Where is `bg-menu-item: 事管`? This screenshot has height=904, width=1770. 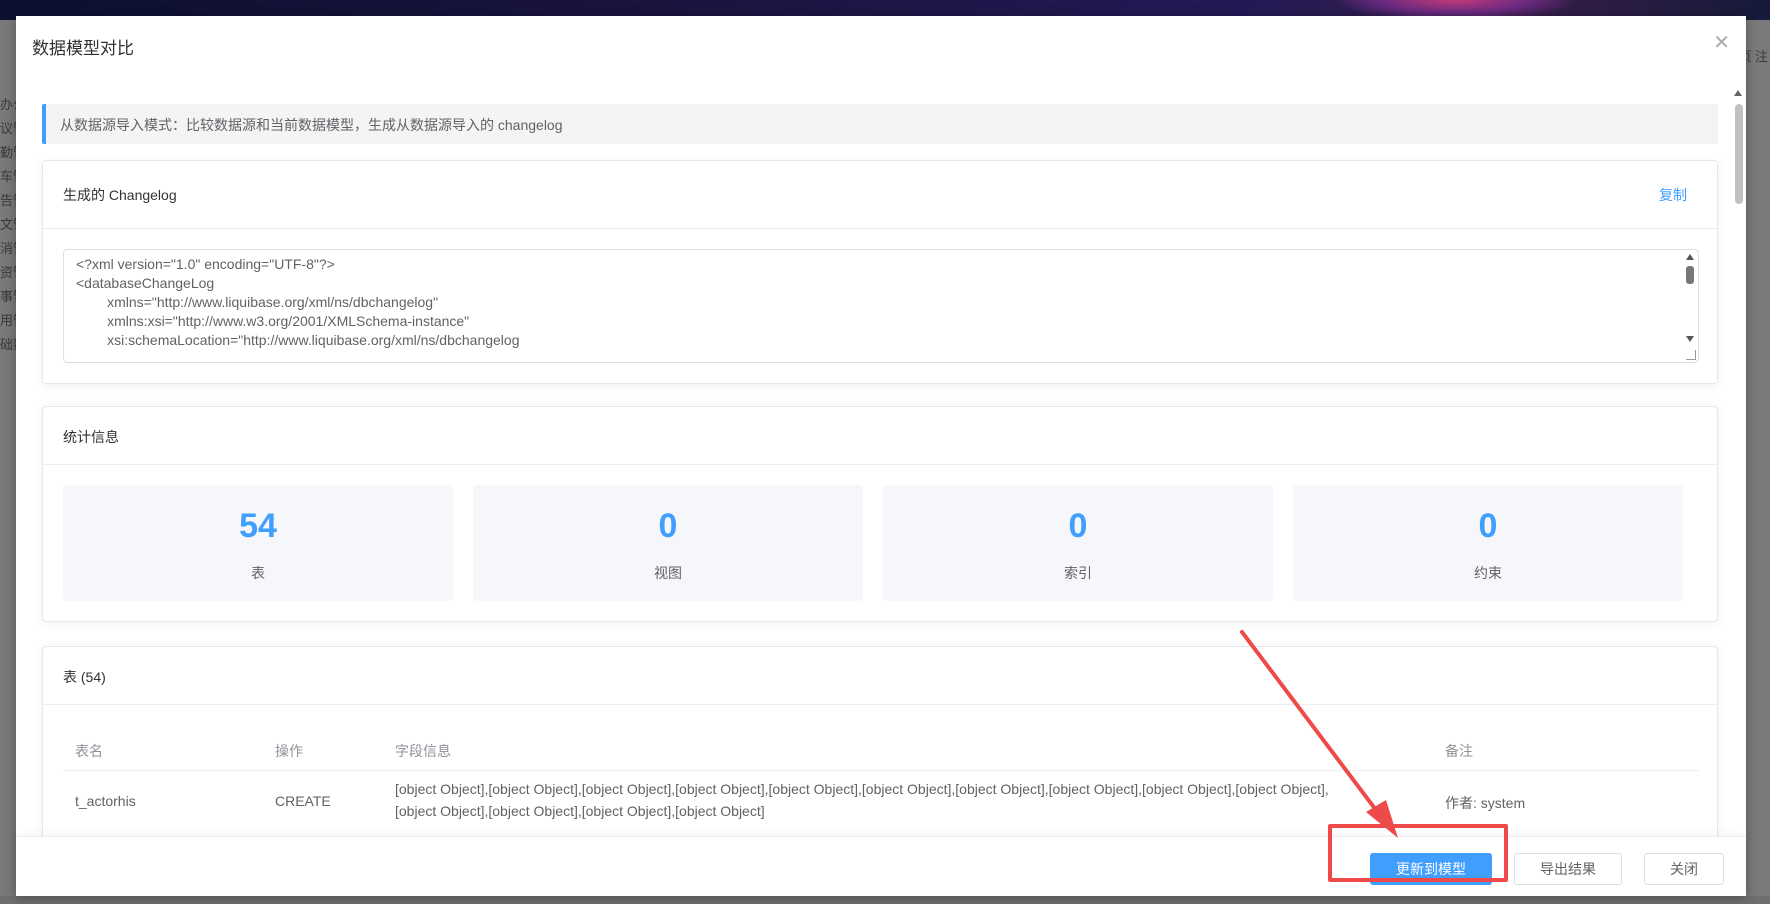
bg-menu-item: 事管 is located at coordinates (8, 296).